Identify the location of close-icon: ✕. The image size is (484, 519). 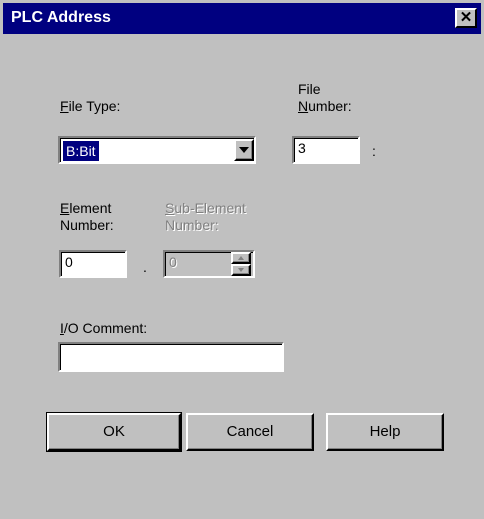
(466, 17).